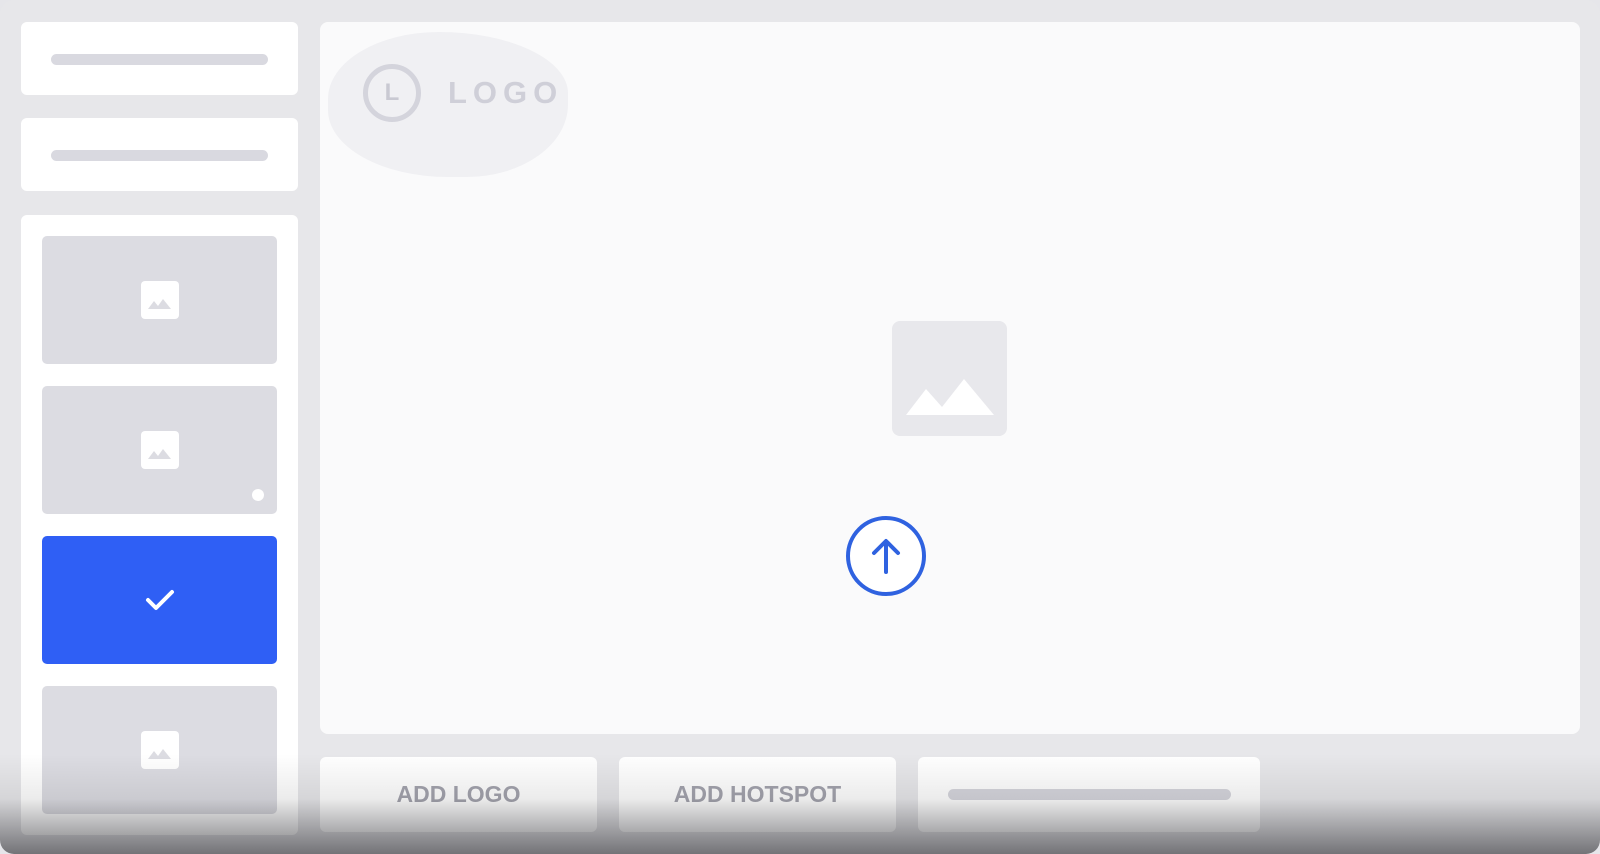 This screenshot has height=854, width=1600. What do you see at coordinates (506, 92) in the screenshot?
I see `logo-text: LOGO` at bounding box center [506, 92].